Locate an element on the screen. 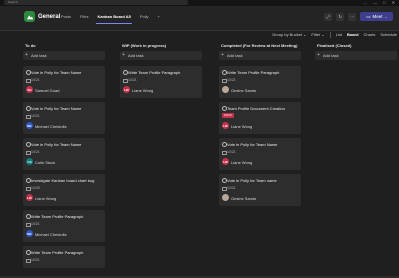 The width and height of the screenshot is (399, 278). search-input: Search is located at coordinates (96, 2).